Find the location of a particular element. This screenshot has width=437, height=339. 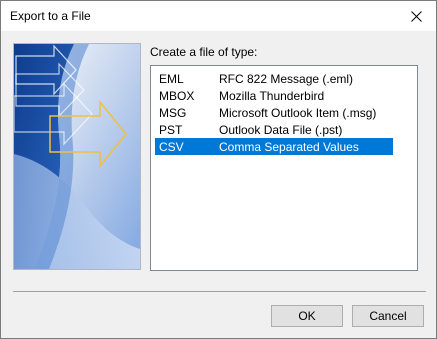

dialog-title: Export to a File is located at coordinates (50, 16).